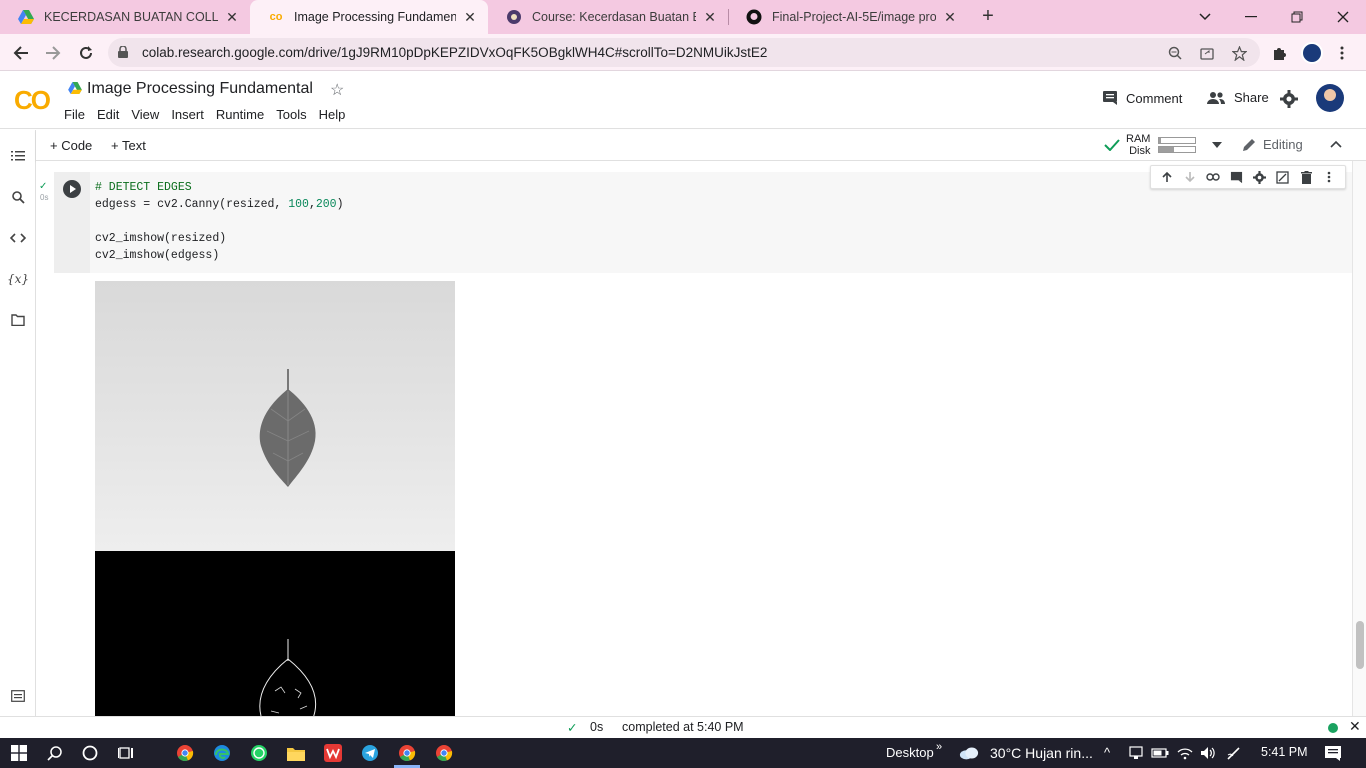  What do you see at coordinates (1107, 752) in the screenshot?
I see `show-hidden-icons-chevron-icon: ^` at bounding box center [1107, 752].